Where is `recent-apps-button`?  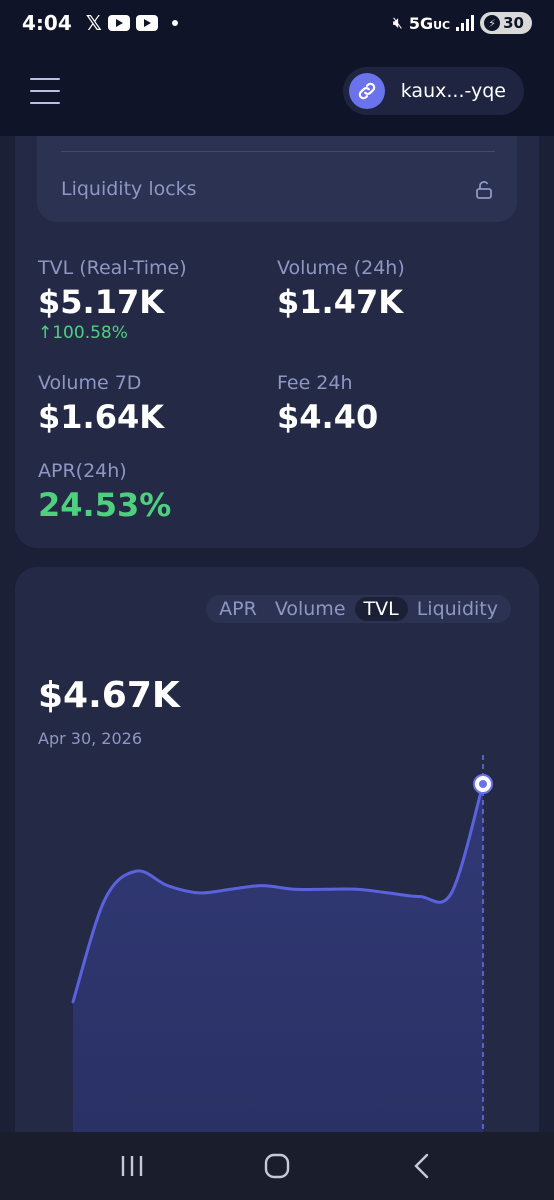
recent-apps-button is located at coordinates (132, 1166).